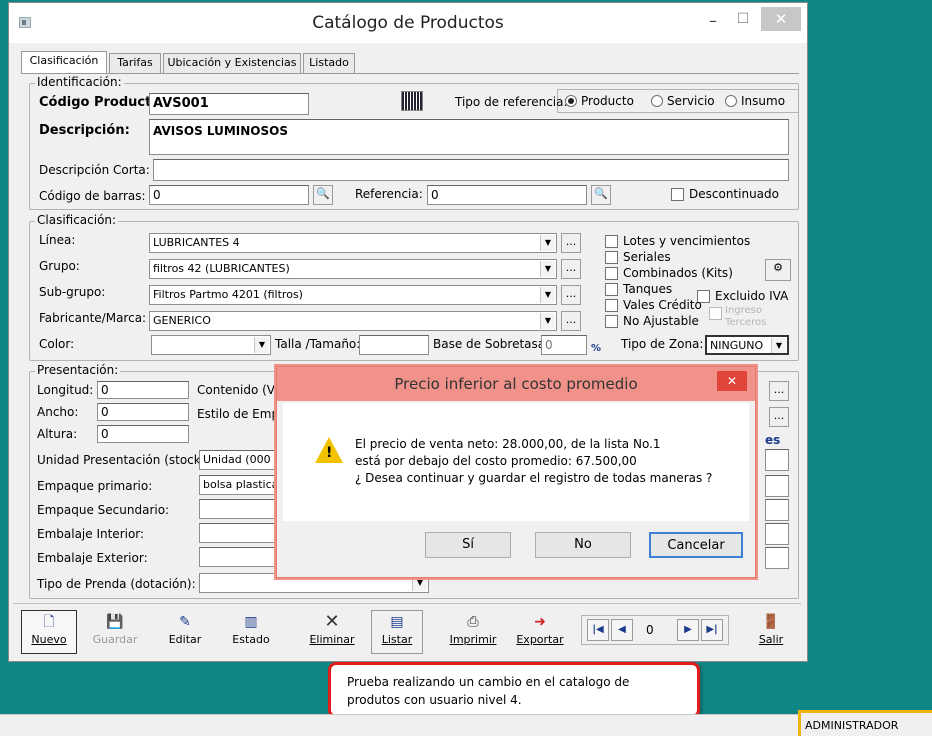 The image size is (932, 736). What do you see at coordinates (781, 19) in the screenshot?
I see `close-button: ✕` at bounding box center [781, 19].